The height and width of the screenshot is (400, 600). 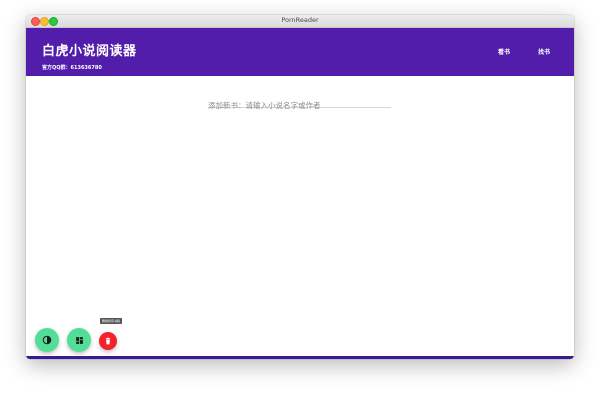 I want to click on delete-tooltip: 删除所有书籍, so click(x=111, y=321).